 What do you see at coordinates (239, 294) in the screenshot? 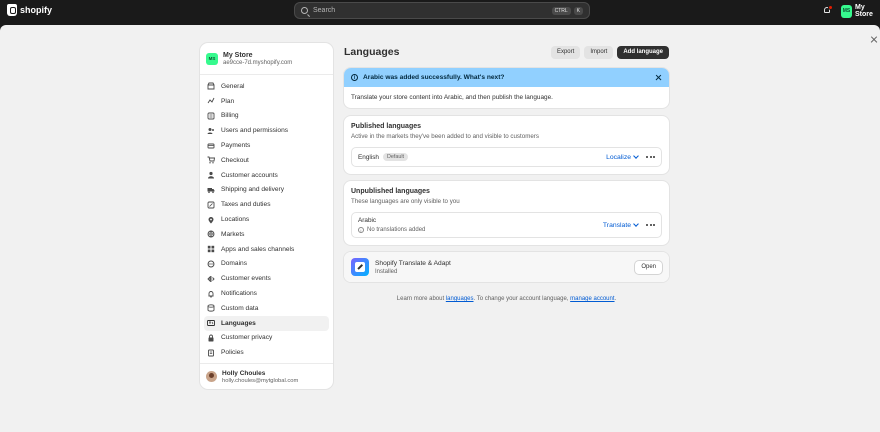
I see `sidebar-item-label: Notifications` at bounding box center [239, 294].